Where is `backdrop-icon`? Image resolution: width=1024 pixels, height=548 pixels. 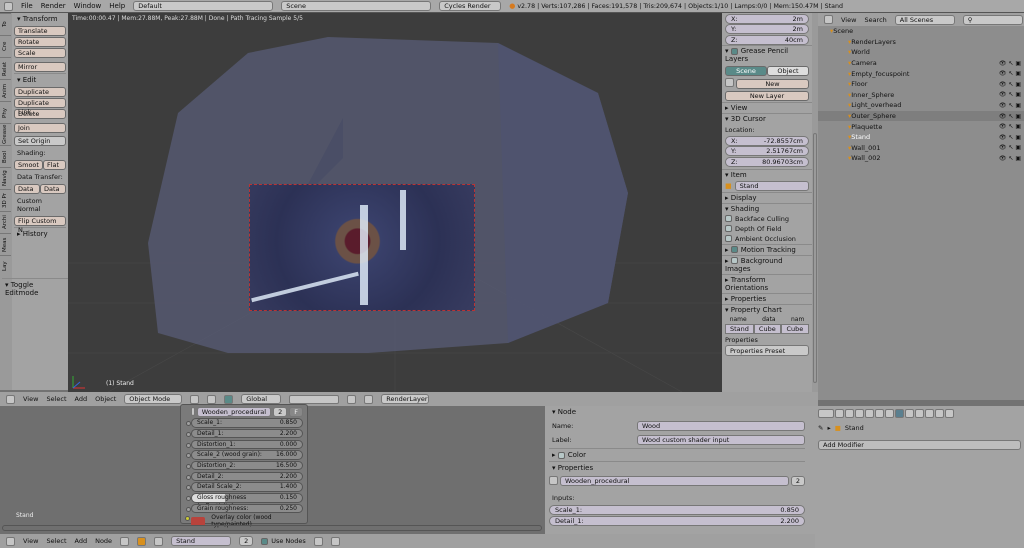
backdrop-icon is located at coordinates (318, 541).